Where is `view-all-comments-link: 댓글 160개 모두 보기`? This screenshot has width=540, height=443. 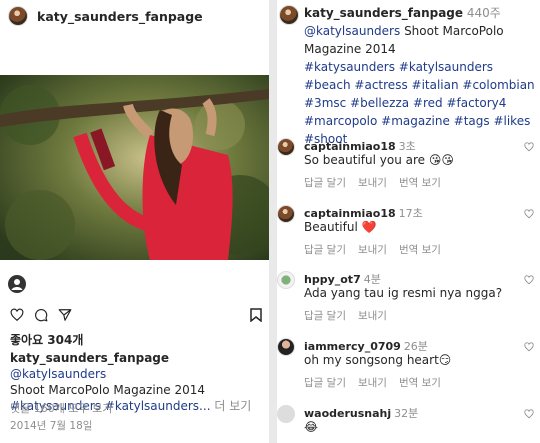 view-all-comments-link: 댓글 160개 모두 보기 is located at coordinates (61, 408).